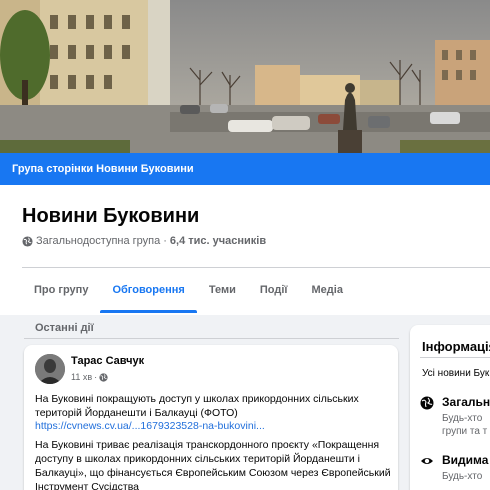 Image resolution: width=490 pixels, height=490 pixels. I want to click on info-public-sub-line1: Будь-хто, so click(462, 418).